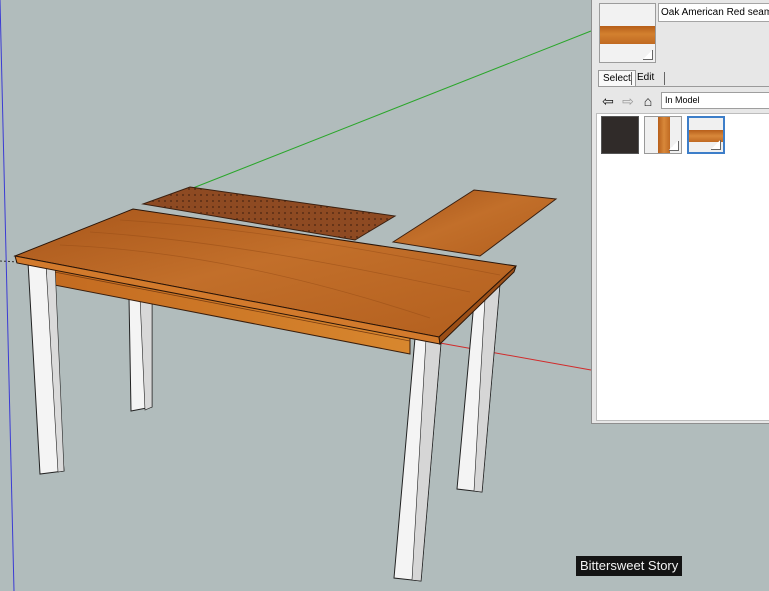 This screenshot has height=591, width=769. What do you see at coordinates (515, 356) in the screenshot?
I see `red-axis` at bounding box center [515, 356].